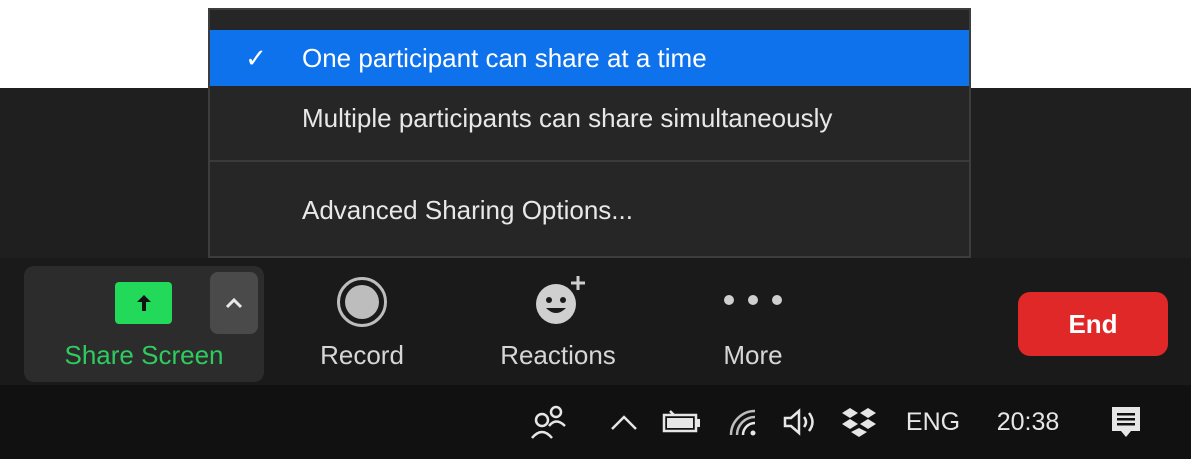 This screenshot has width=1191, height=459. I want to click on more-label: More, so click(753, 355).